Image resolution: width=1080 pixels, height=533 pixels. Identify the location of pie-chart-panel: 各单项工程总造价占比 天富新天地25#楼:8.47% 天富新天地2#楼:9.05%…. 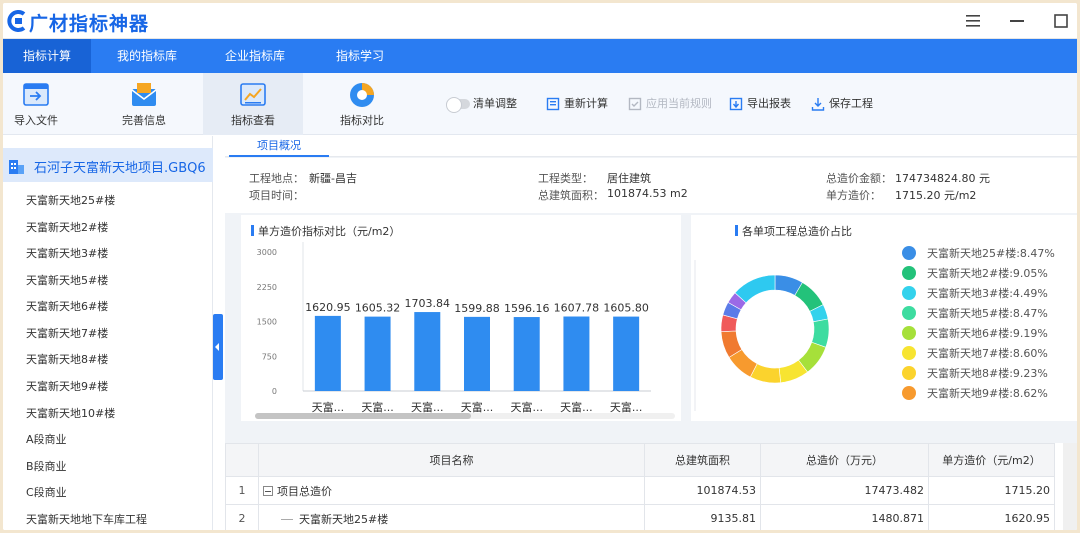
(884, 318).